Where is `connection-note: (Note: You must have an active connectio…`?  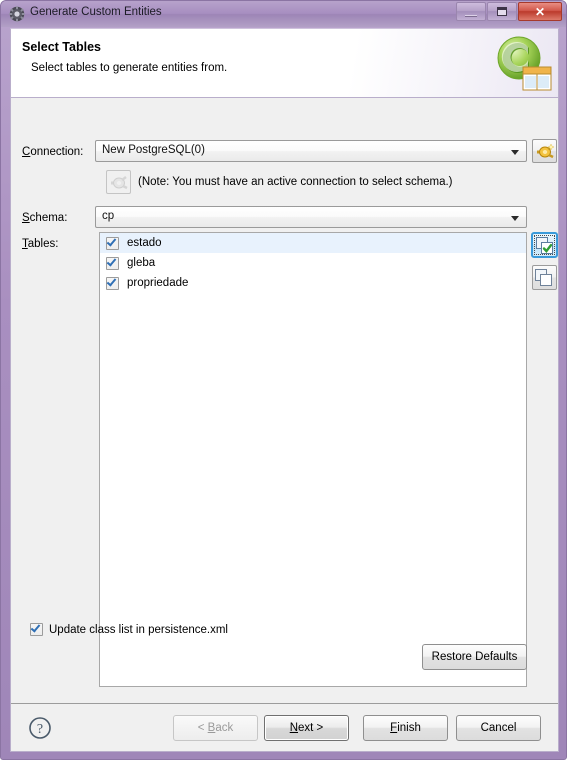 connection-note: (Note: You must have an active connectio… is located at coordinates (295, 182).